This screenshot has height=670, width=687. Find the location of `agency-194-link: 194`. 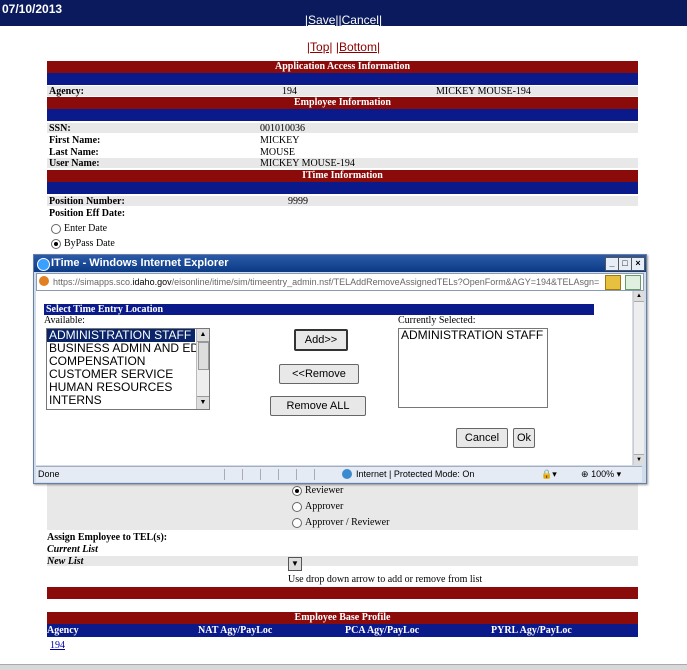

agency-194-link: 194 is located at coordinates (57, 645).